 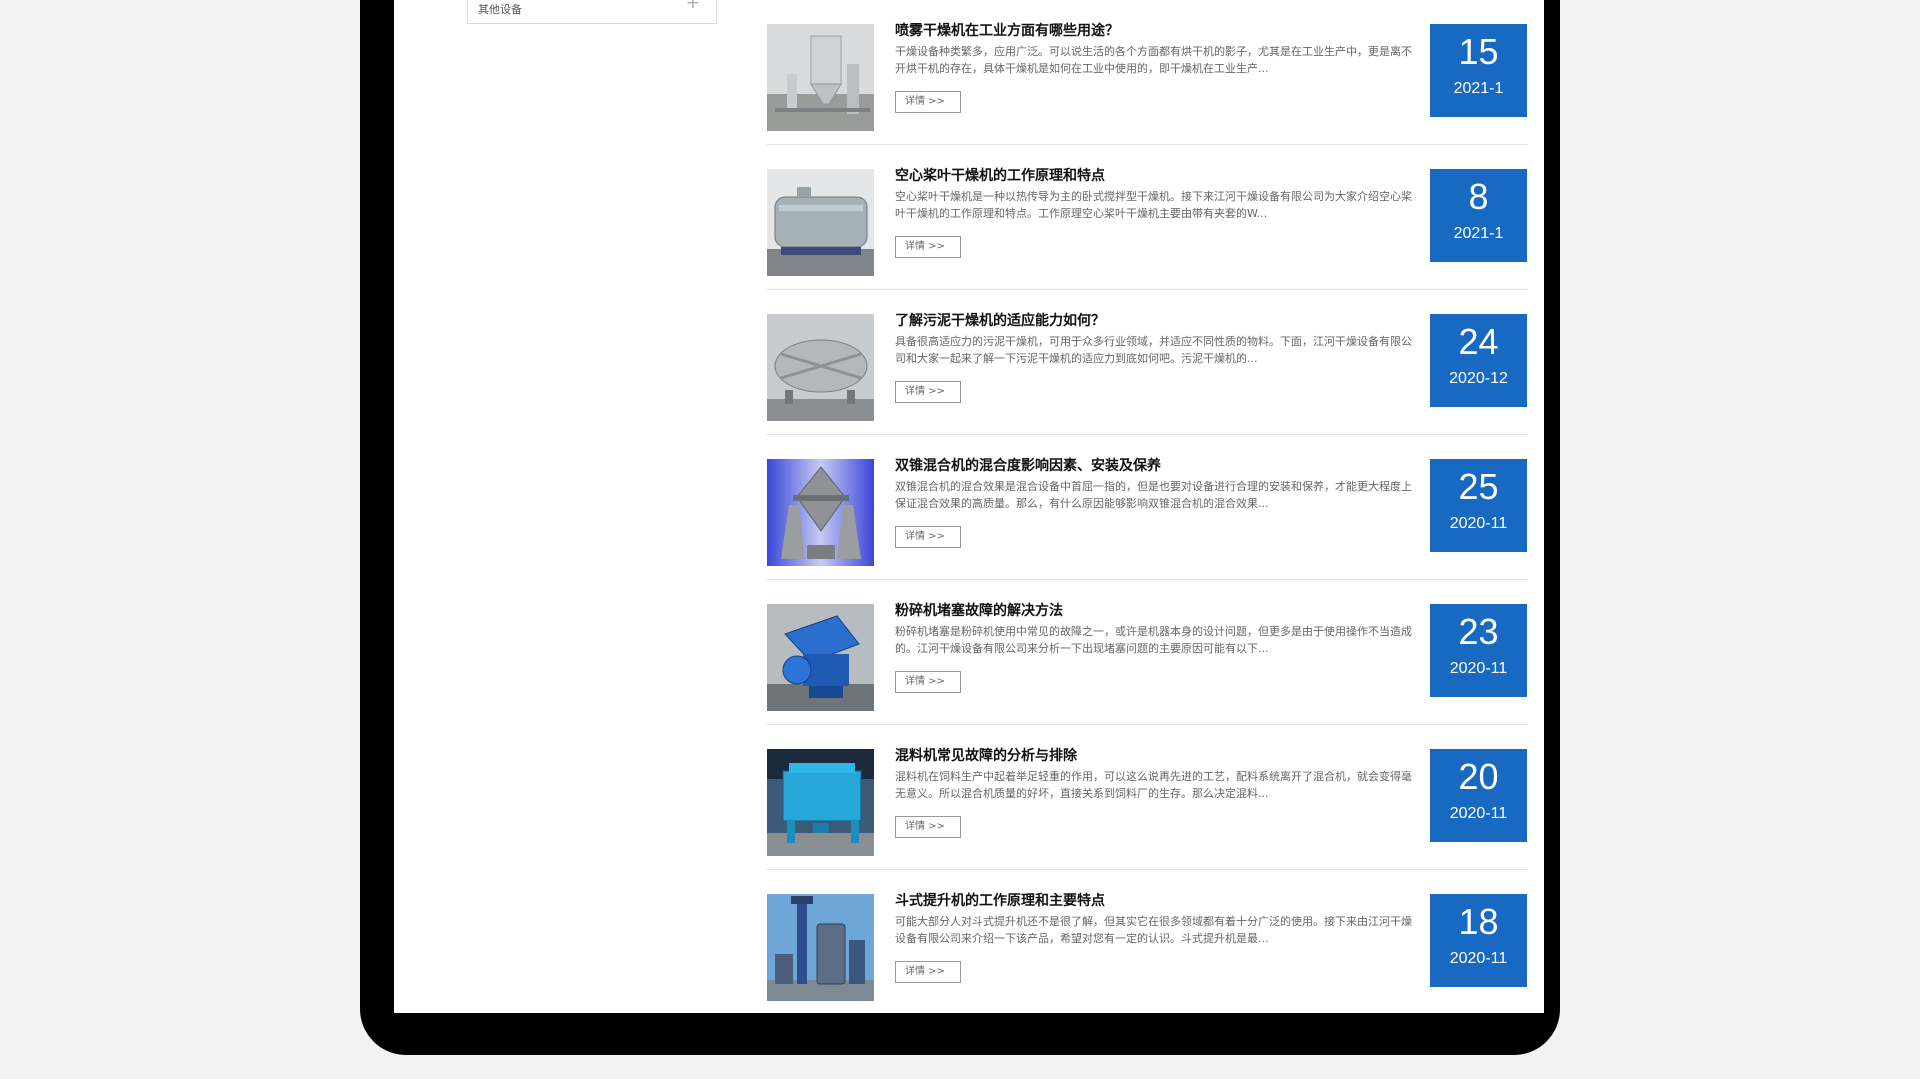 I want to click on date-day: 18, so click(x=1478, y=921).